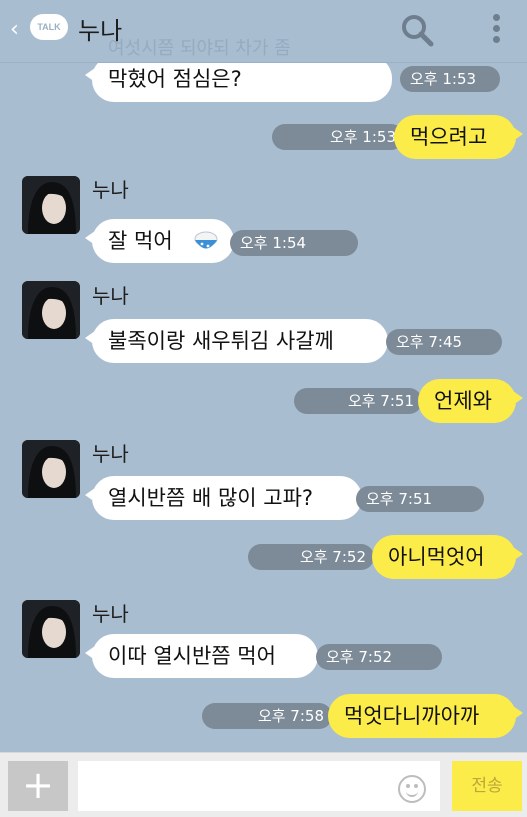  Describe the element at coordinates (487, 786) in the screenshot. I see `send-button: 전송` at that location.